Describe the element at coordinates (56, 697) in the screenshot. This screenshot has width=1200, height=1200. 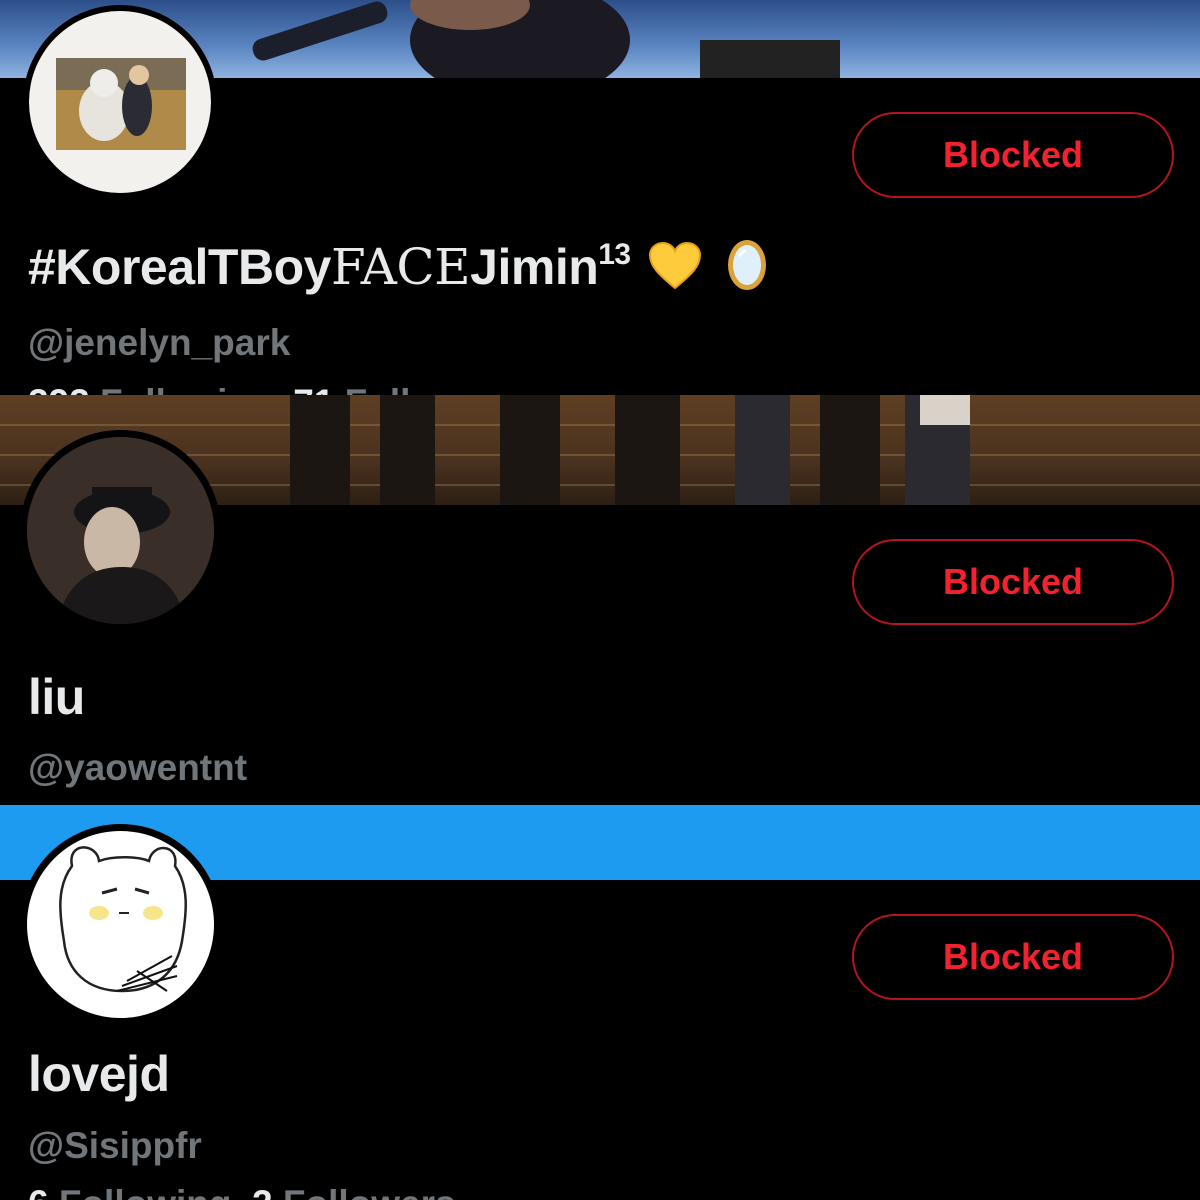
I see `display-name: liu` at that location.